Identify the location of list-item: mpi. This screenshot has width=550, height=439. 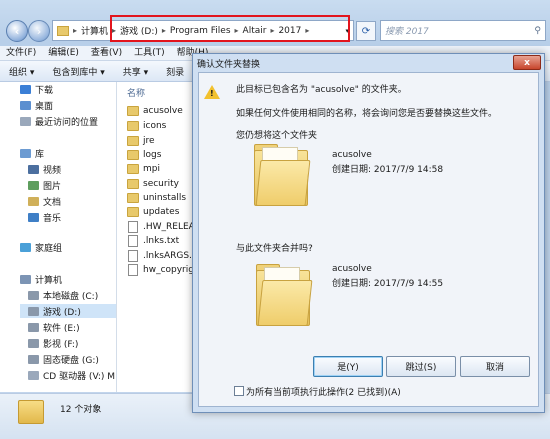
(143, 169).